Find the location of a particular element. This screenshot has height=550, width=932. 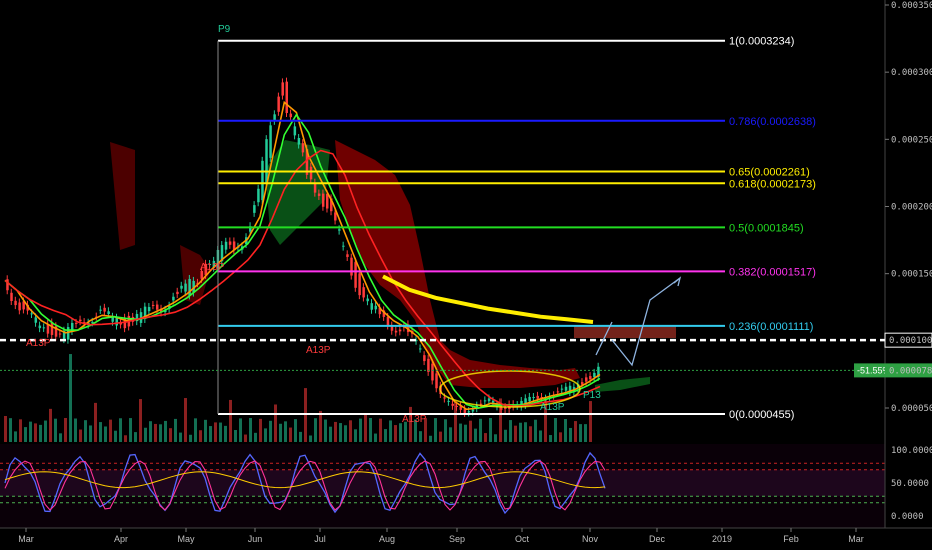

signal-label: A13P is located at coordinates (414, 419).